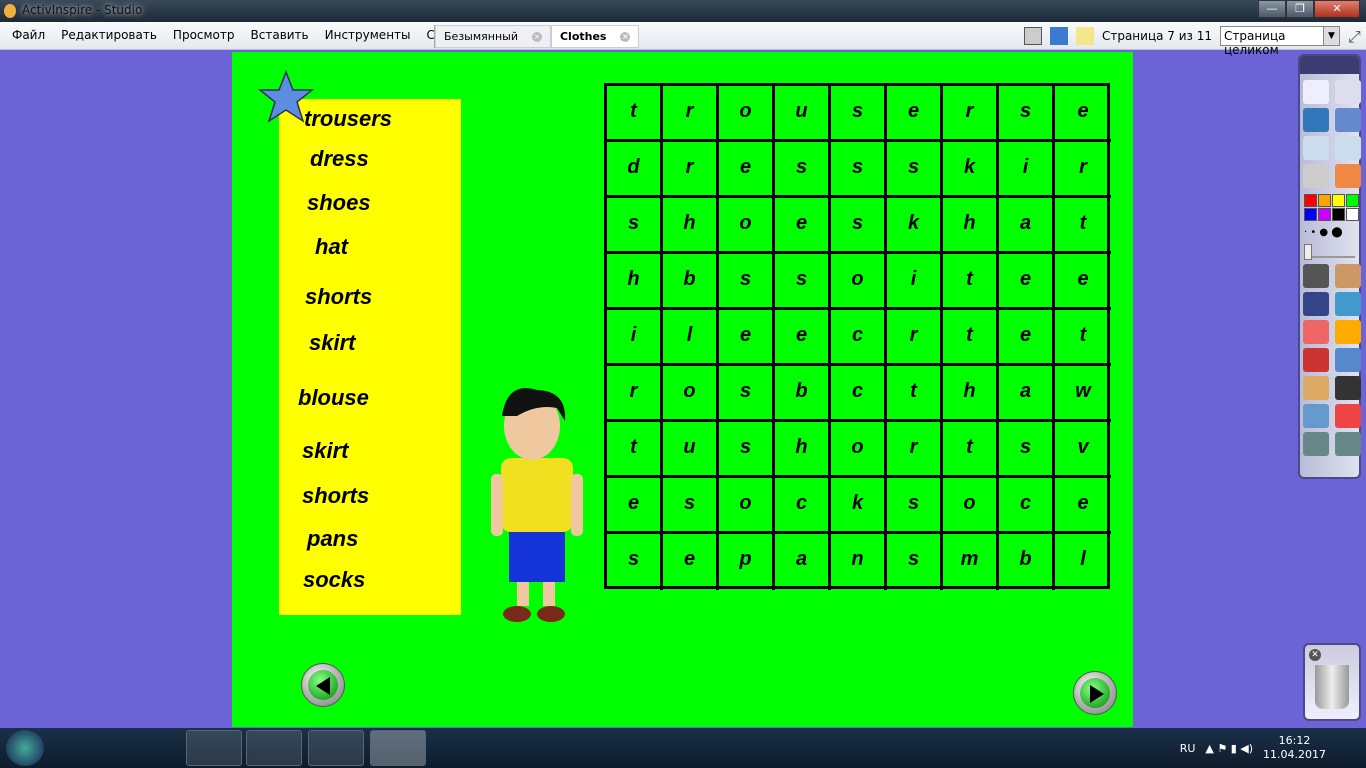 This screenshot has width=1366, height=768. I want to click on dashboard-icon, so click(1058, 36).